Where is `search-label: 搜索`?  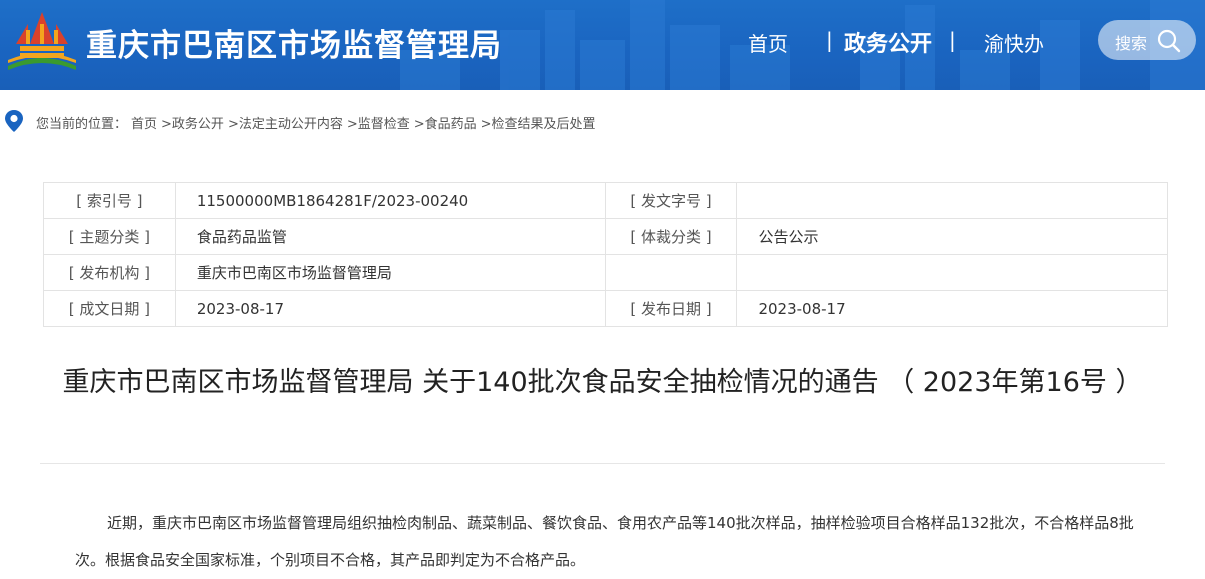 search-label: 搜索 is located at coordinates (1131, 43).